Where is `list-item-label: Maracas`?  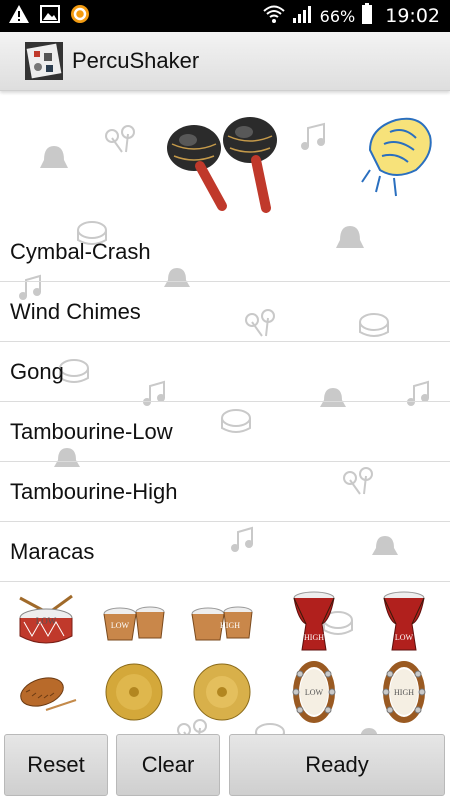 list-item-label: Maracas is located at coordinates (52, 551).